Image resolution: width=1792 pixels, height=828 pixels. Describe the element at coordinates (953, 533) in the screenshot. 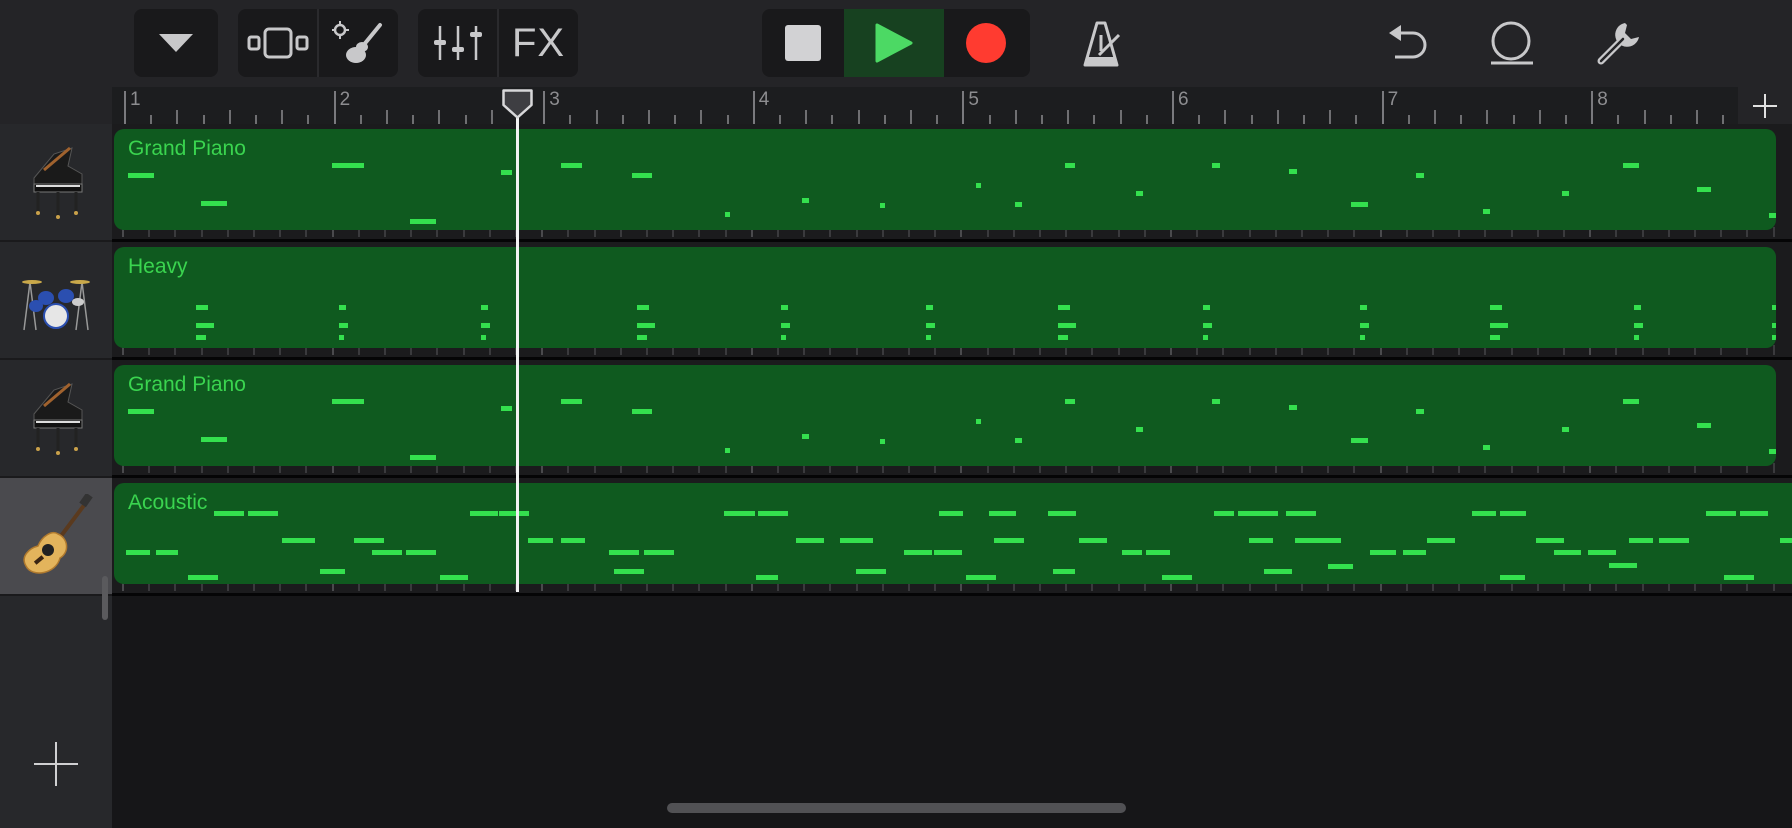

I see `region-acoustic: Acoustic` at that location.